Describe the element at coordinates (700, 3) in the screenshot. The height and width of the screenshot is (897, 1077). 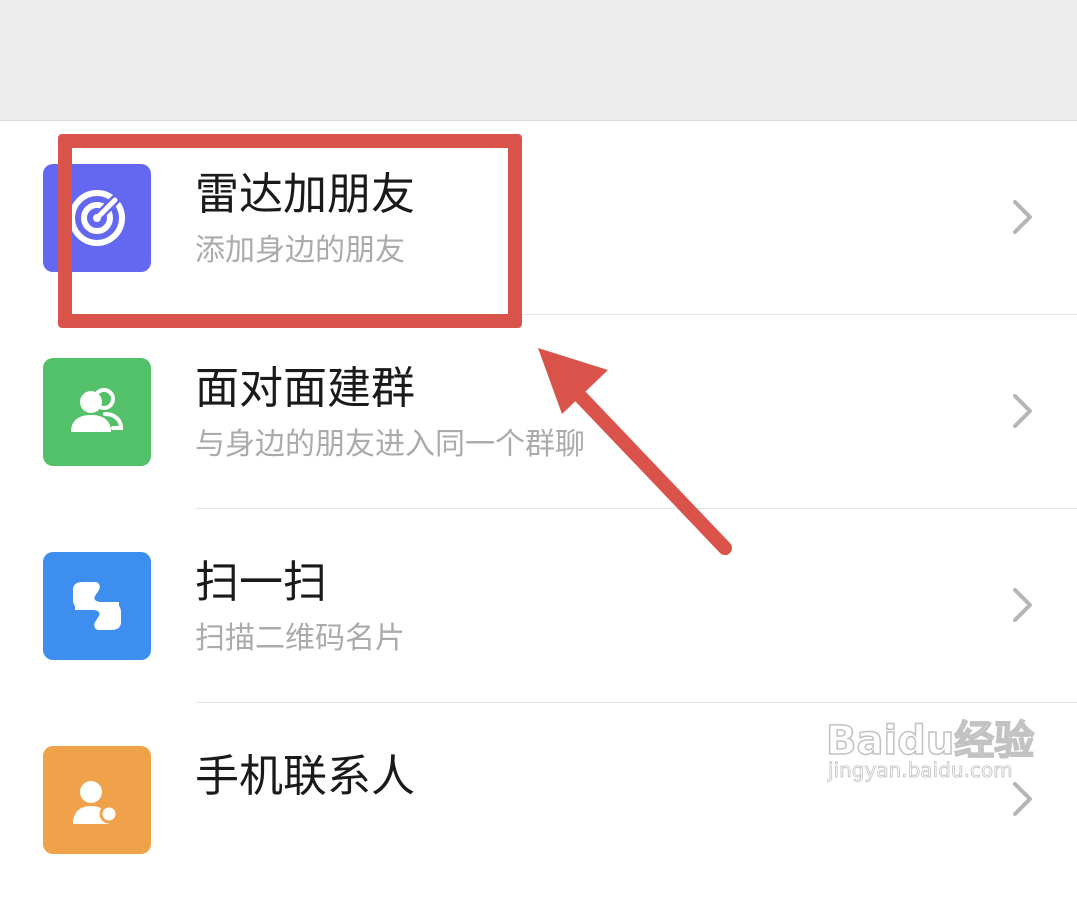
I see `top-bar-title-fragment: ········` at that location.